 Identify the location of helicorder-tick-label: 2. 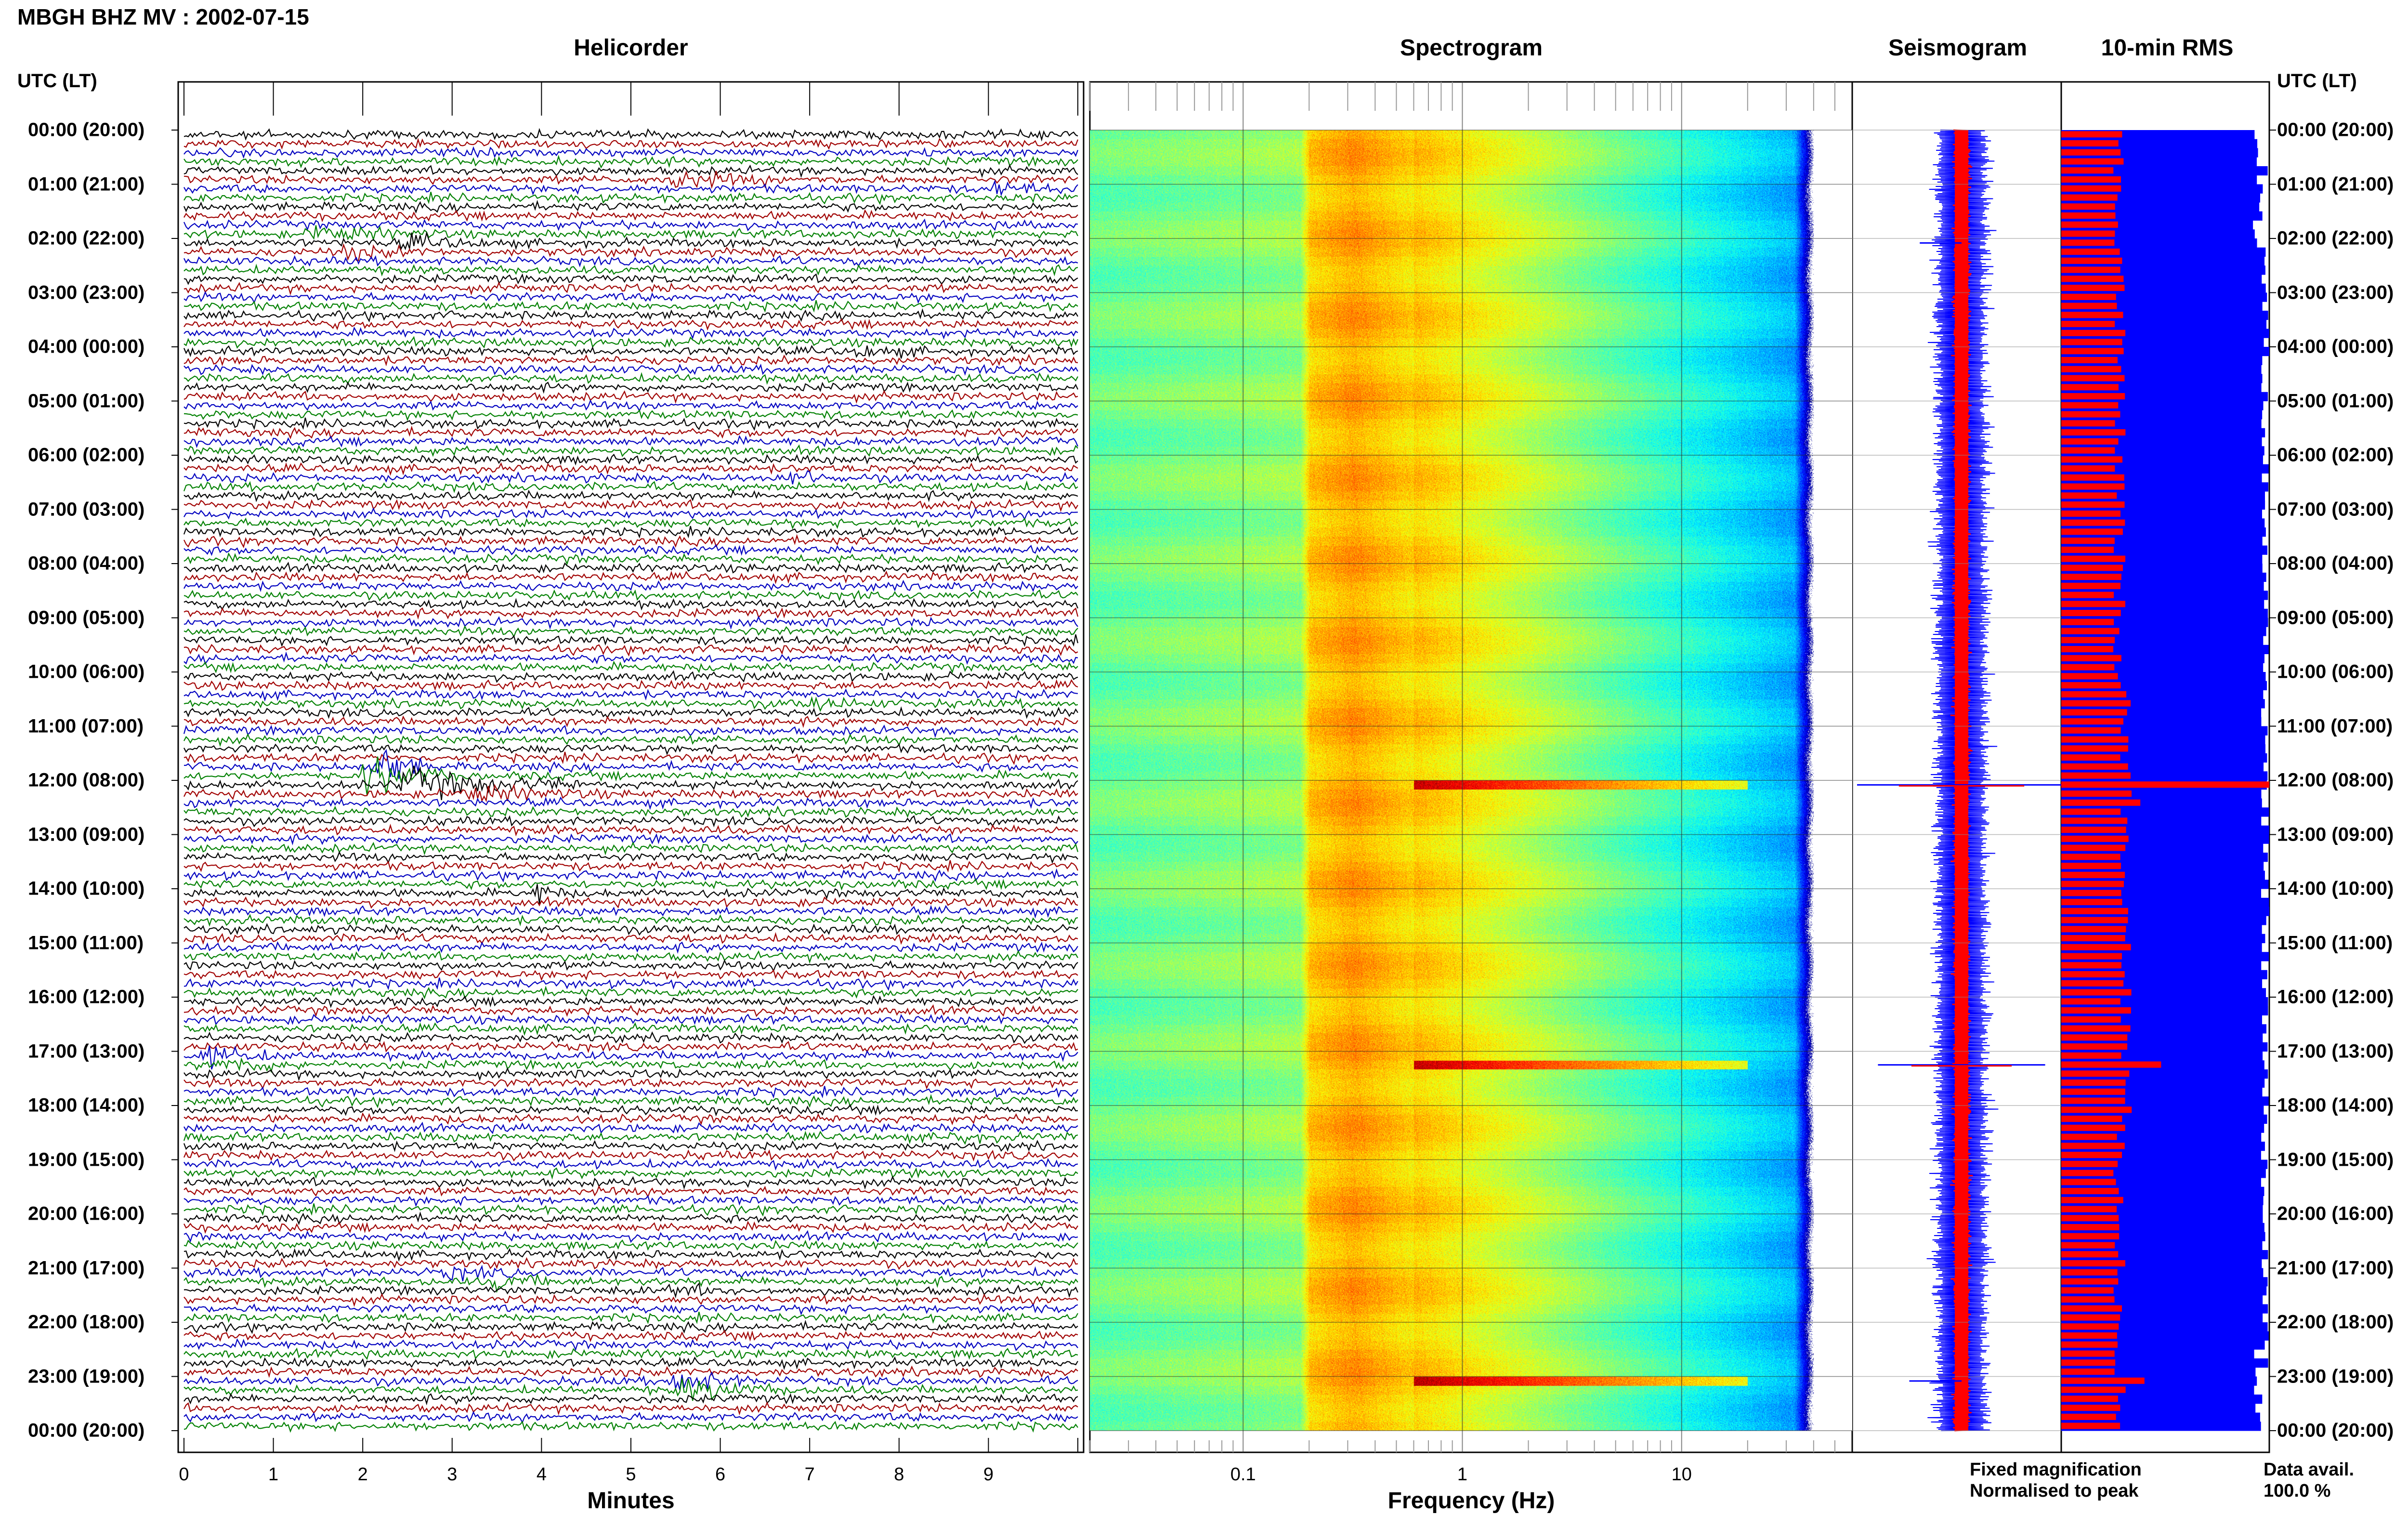
(362, 1475).